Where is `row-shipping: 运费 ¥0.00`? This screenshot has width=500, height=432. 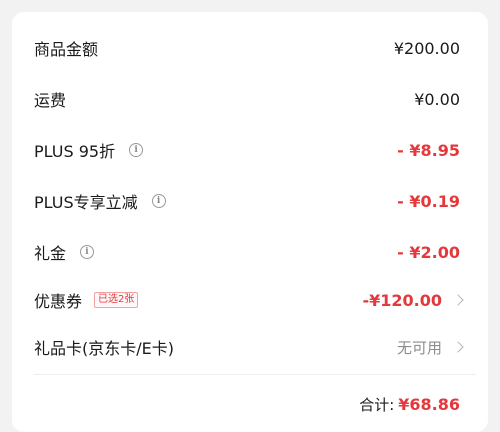
row-shipping: 运费 ¥0.00 is located at coordinates (247, 99).